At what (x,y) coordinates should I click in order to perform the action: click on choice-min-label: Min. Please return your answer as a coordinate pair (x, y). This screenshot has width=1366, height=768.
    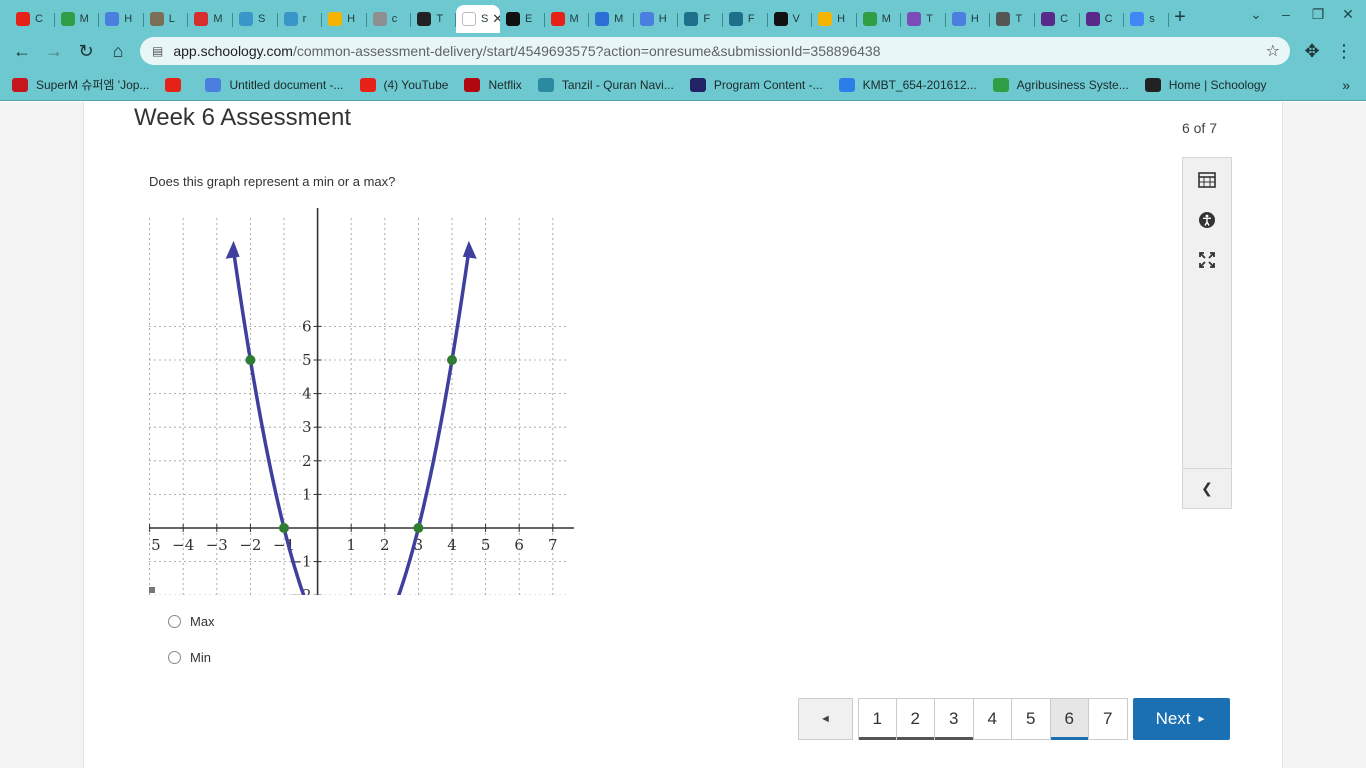
    Looking at the image, I should click on (200, 657).